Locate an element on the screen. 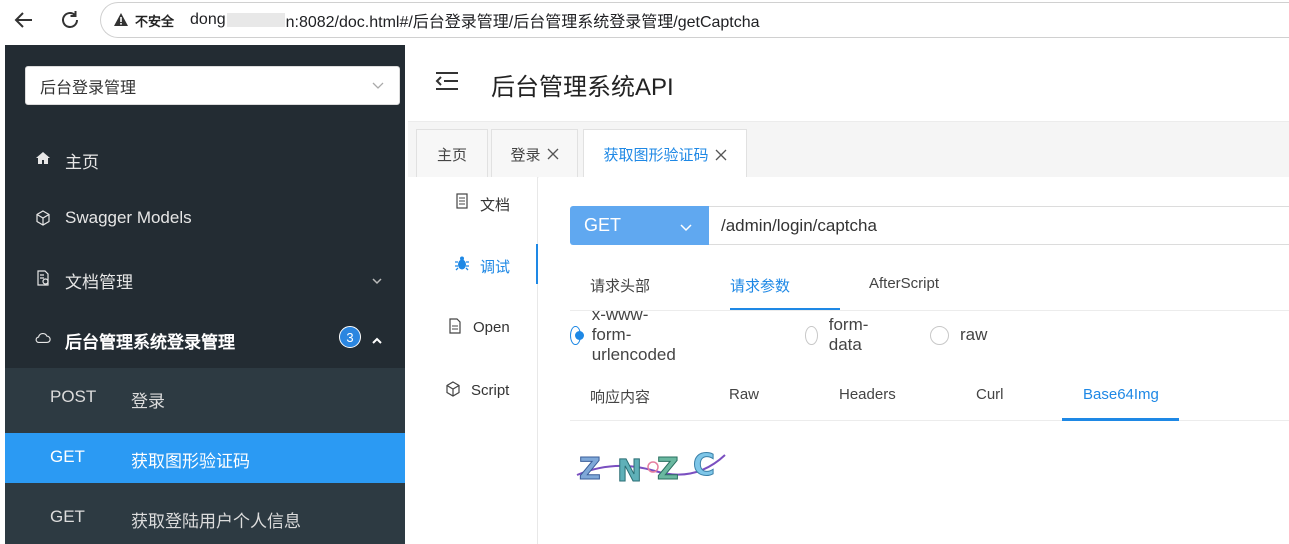 The height and width of the screenshot is (544, 1289). insecure-label: 不安全 is located at coordinates (155, 21).